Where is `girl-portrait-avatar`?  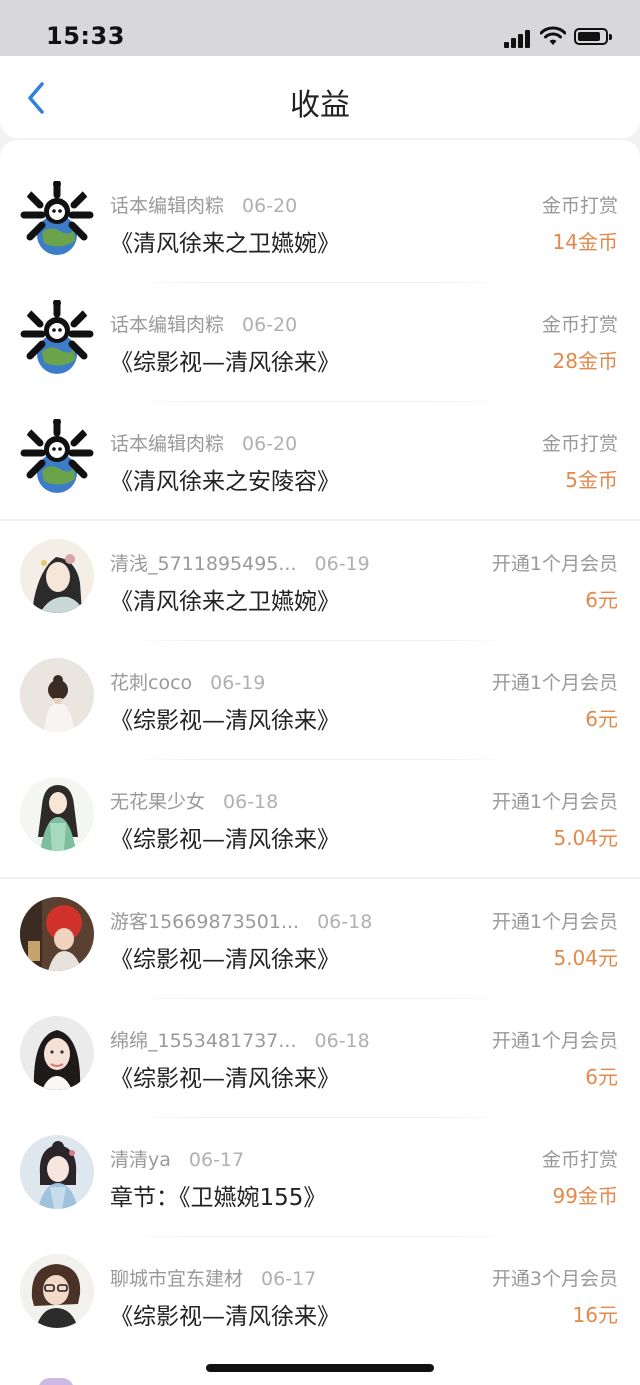
girl-portrait-avatar is located at coordinates (57, 1053).